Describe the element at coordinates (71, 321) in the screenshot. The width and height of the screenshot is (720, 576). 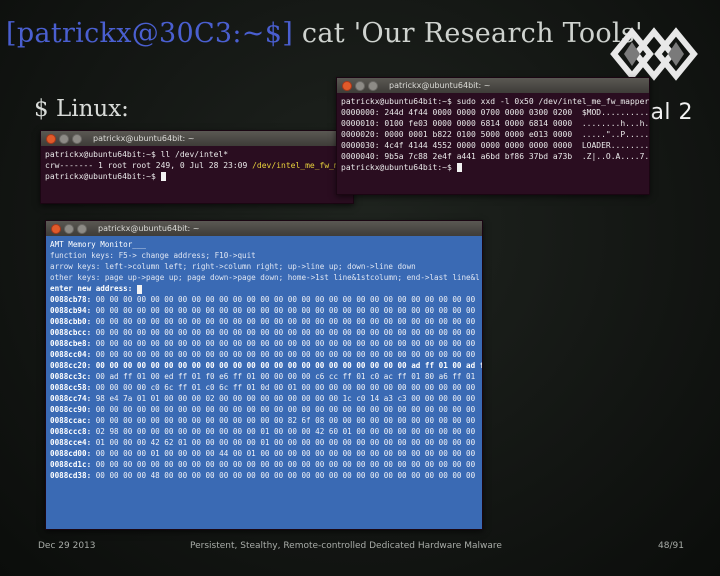
I see `memory-address: 0088cbb0:` at that location.